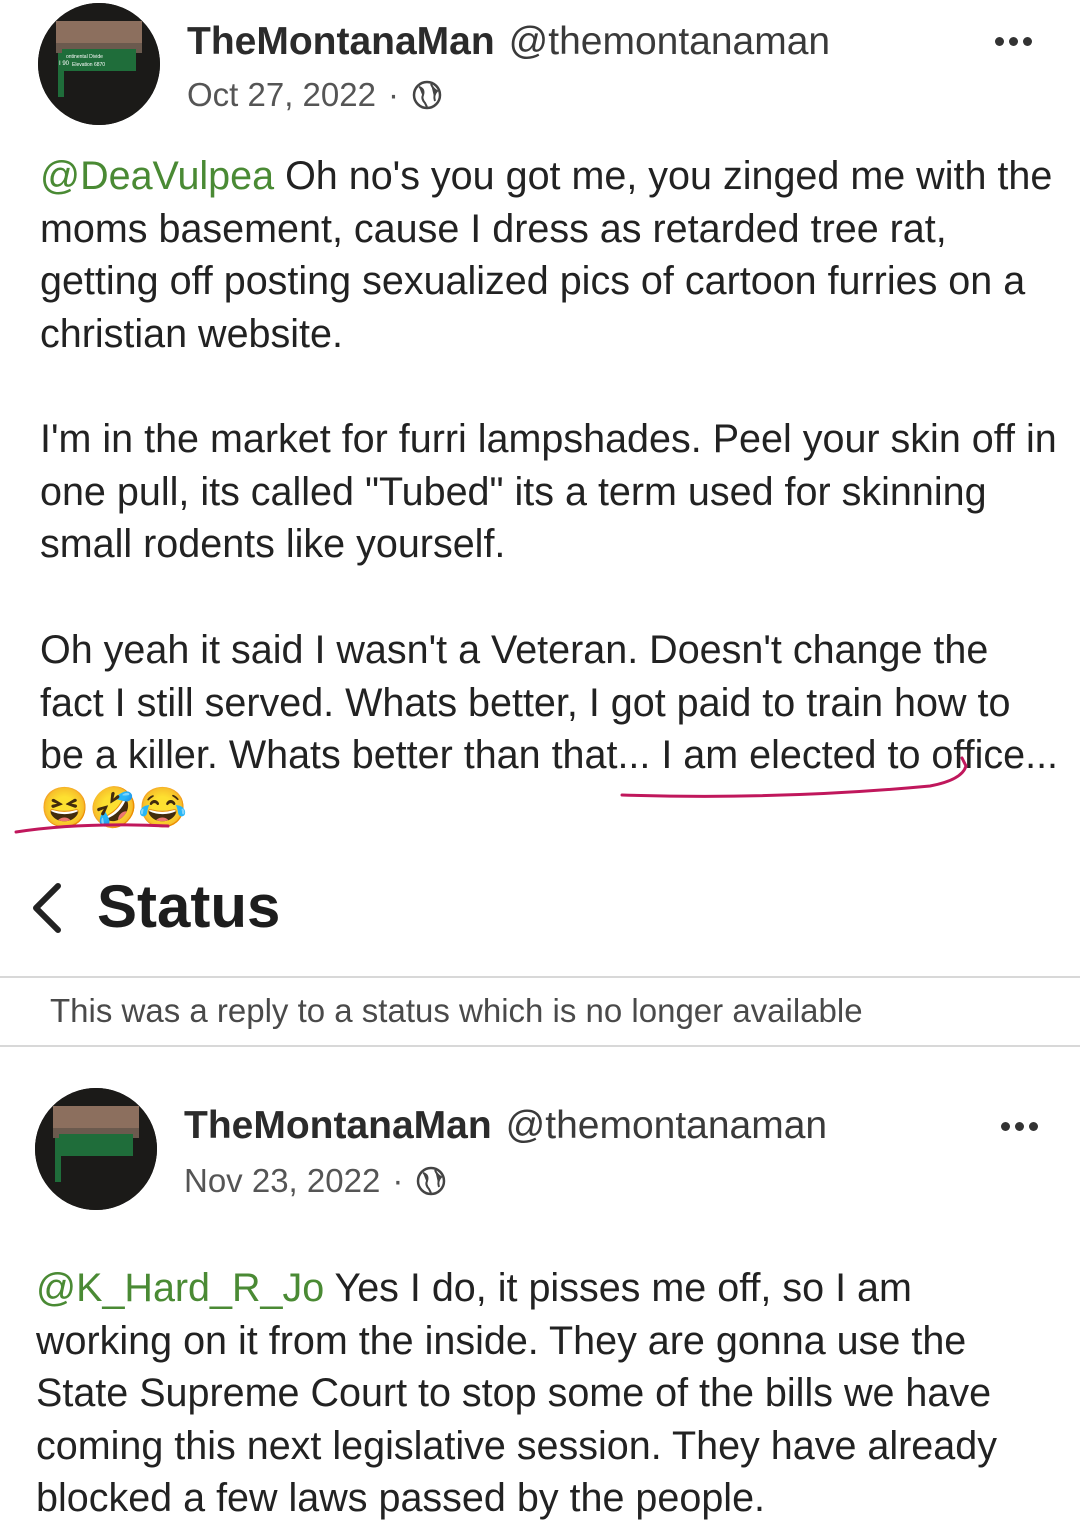 The image size is (1080, 1539). I want to click on avatar: ontinental Divide Elevation 6870 I 90, so click(99, 64).